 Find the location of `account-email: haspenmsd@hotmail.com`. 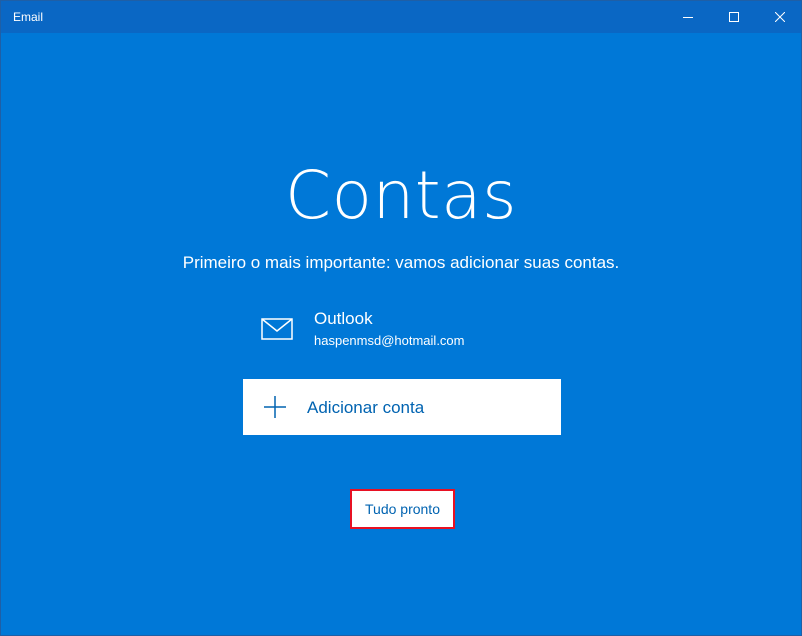

account-email: haspenmsd@hotmail.com is located at coordinates (389, 340).